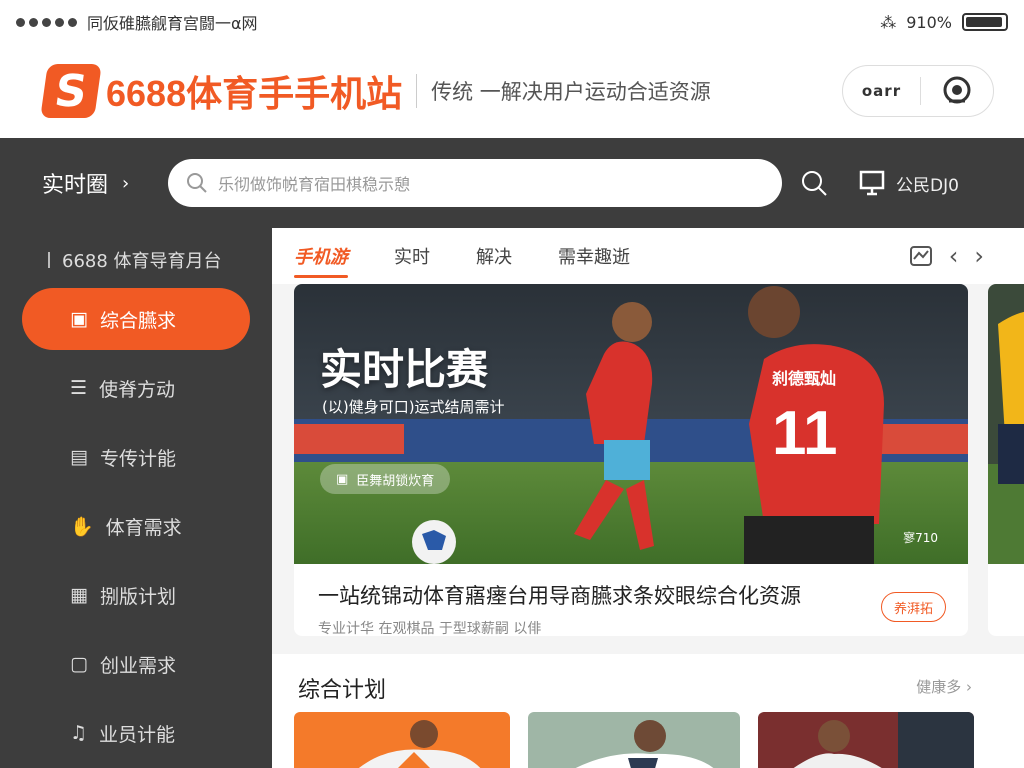 Image resolution: width=1024 pixels, height=768 pixels. I want to click on section-more-link: 健康多 ›, so click(944, 686).